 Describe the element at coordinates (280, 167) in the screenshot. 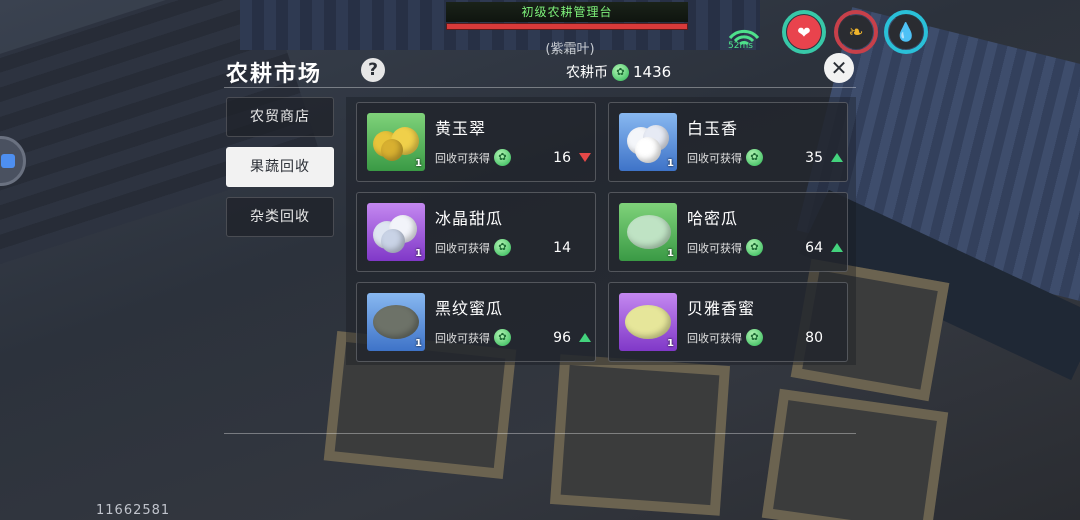

I see `tab-produce-recycle: 果蔬回收` at that location.